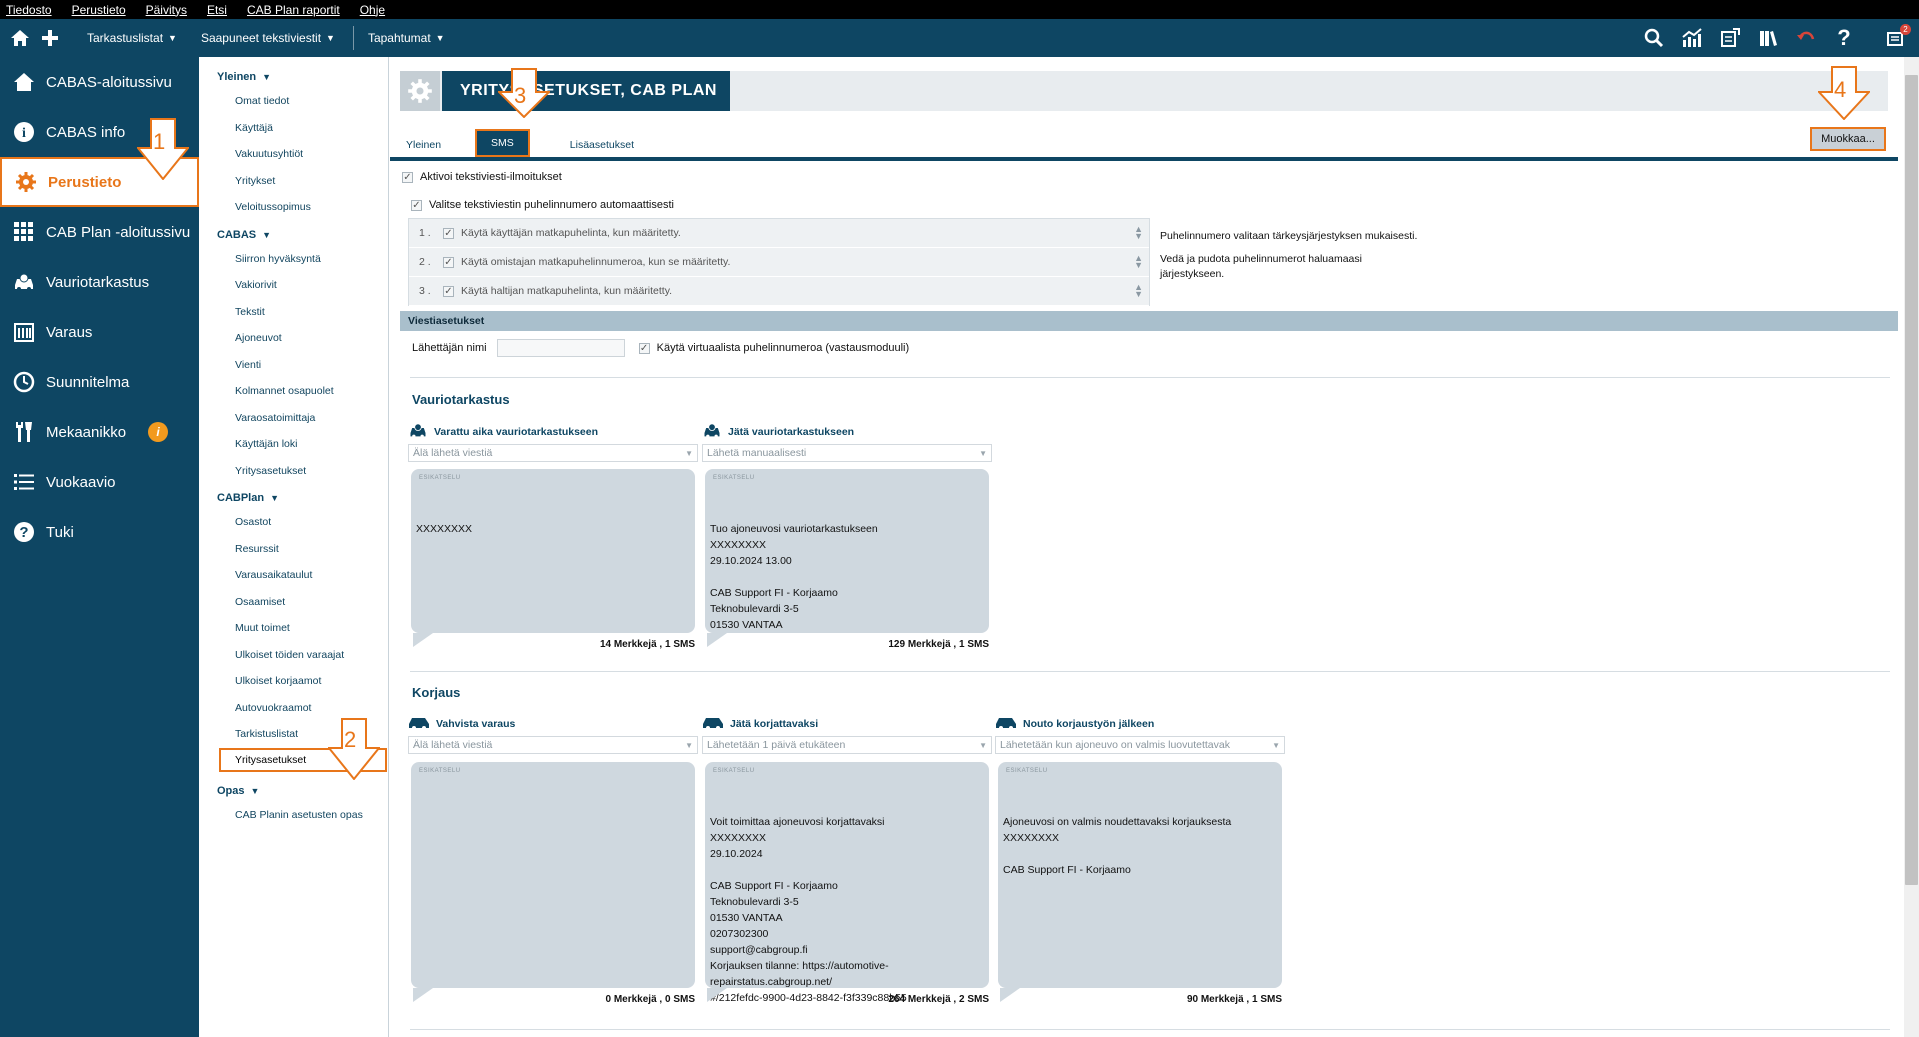 The height and width of the screenshot is (1037, 1919). Describe the element at coordinates (1911, 480) in the screenshot. I see `scrollbar-thumb` at that location.